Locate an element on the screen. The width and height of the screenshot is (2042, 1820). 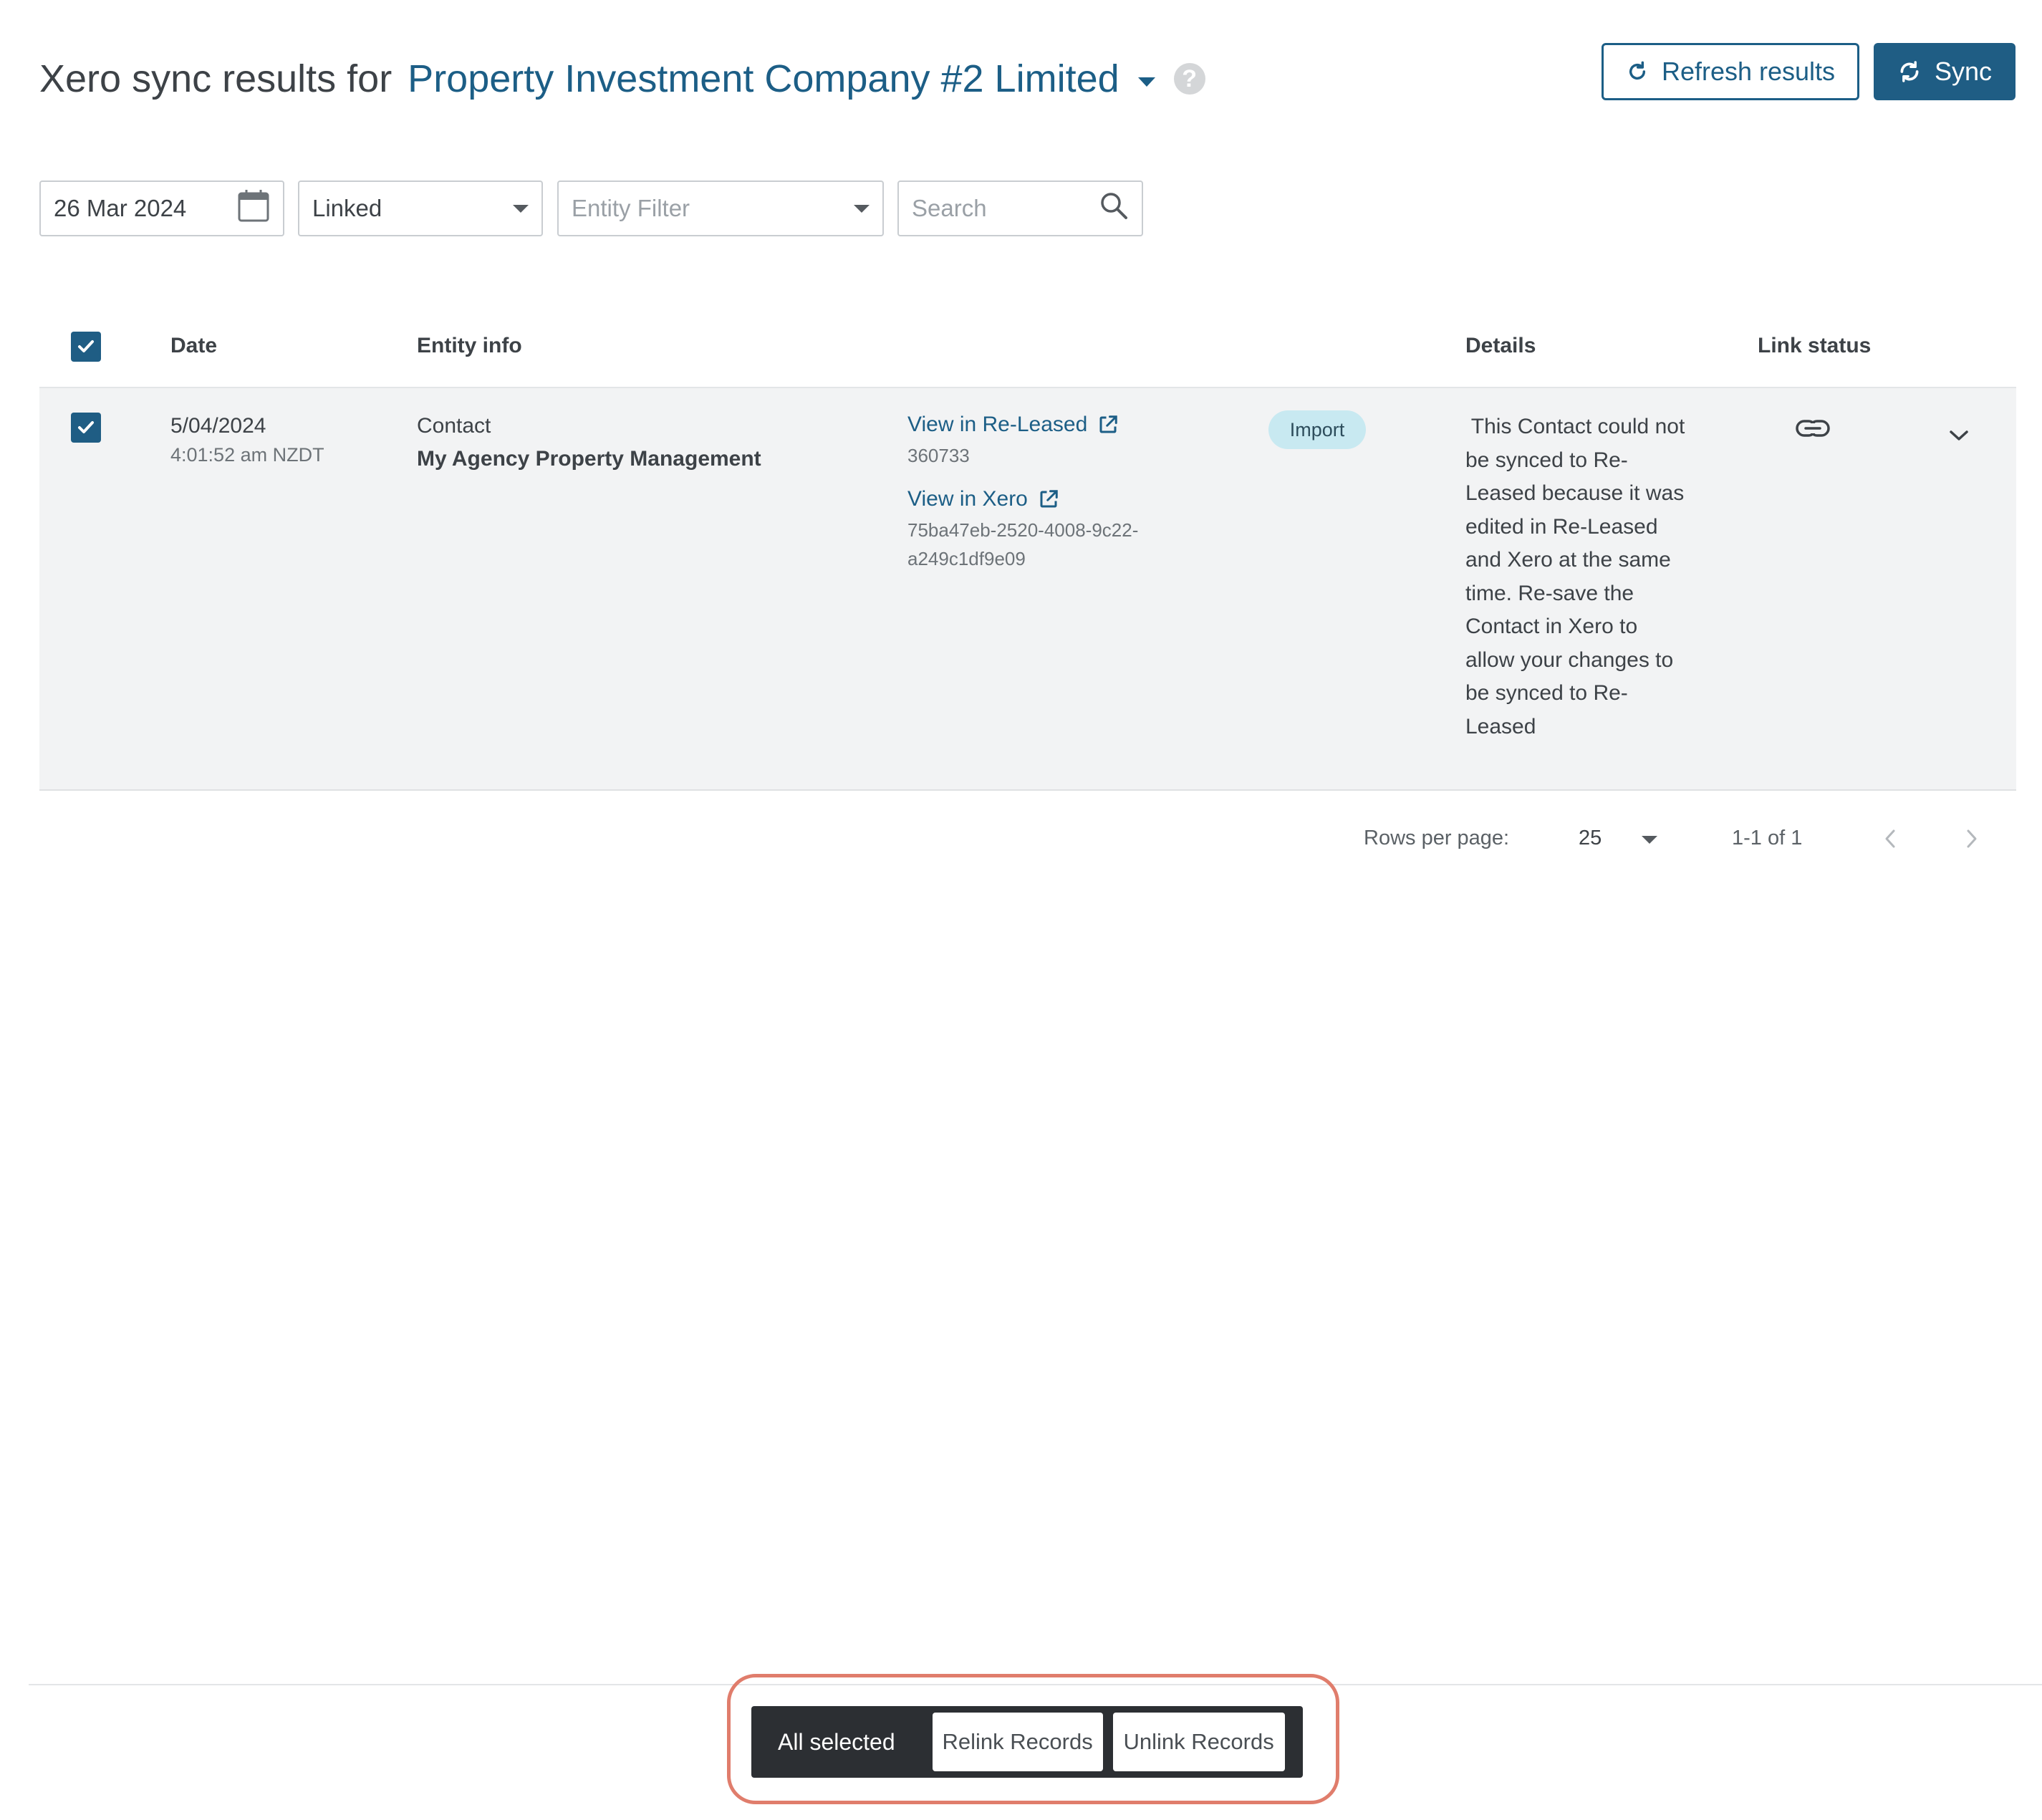
details-line: and Xero at the same is located at coordinates (1568, 560).